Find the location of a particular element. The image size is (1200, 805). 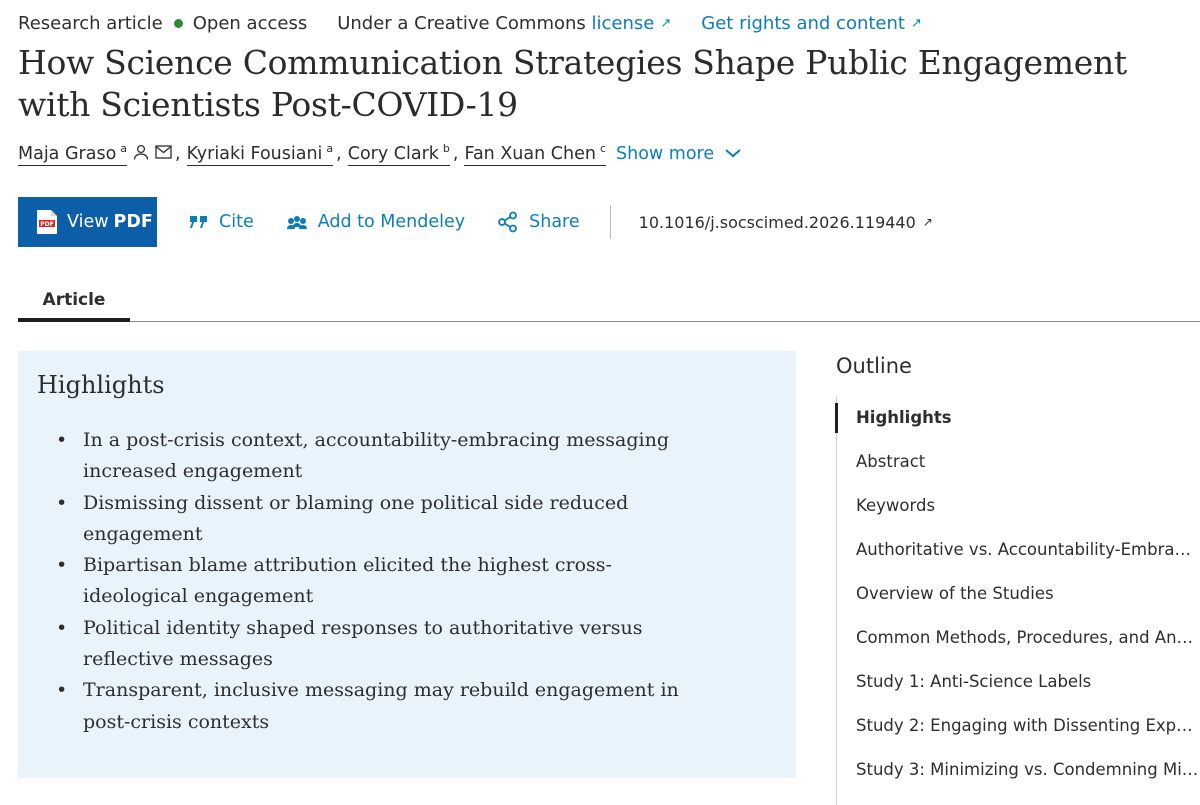

add-to-mendeley-button: Add to Mendeley is located at coordinates (375, 222).